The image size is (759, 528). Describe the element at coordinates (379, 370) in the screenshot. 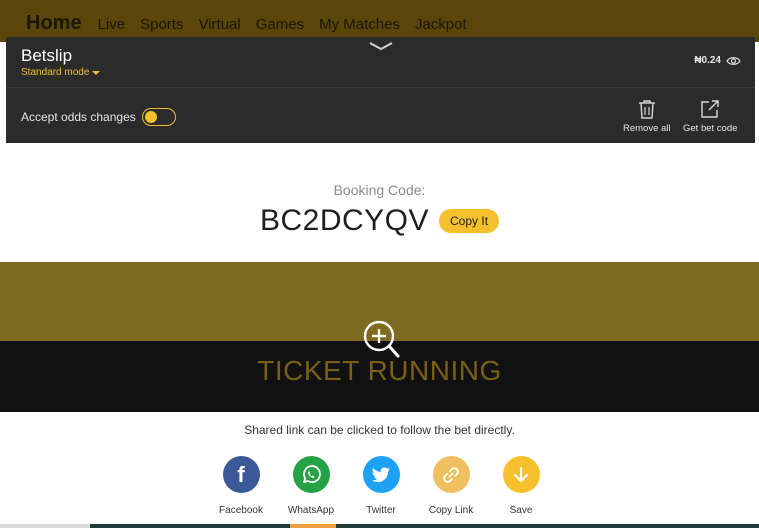

I see `ticket-status: TICKET RUNNING` at that location.